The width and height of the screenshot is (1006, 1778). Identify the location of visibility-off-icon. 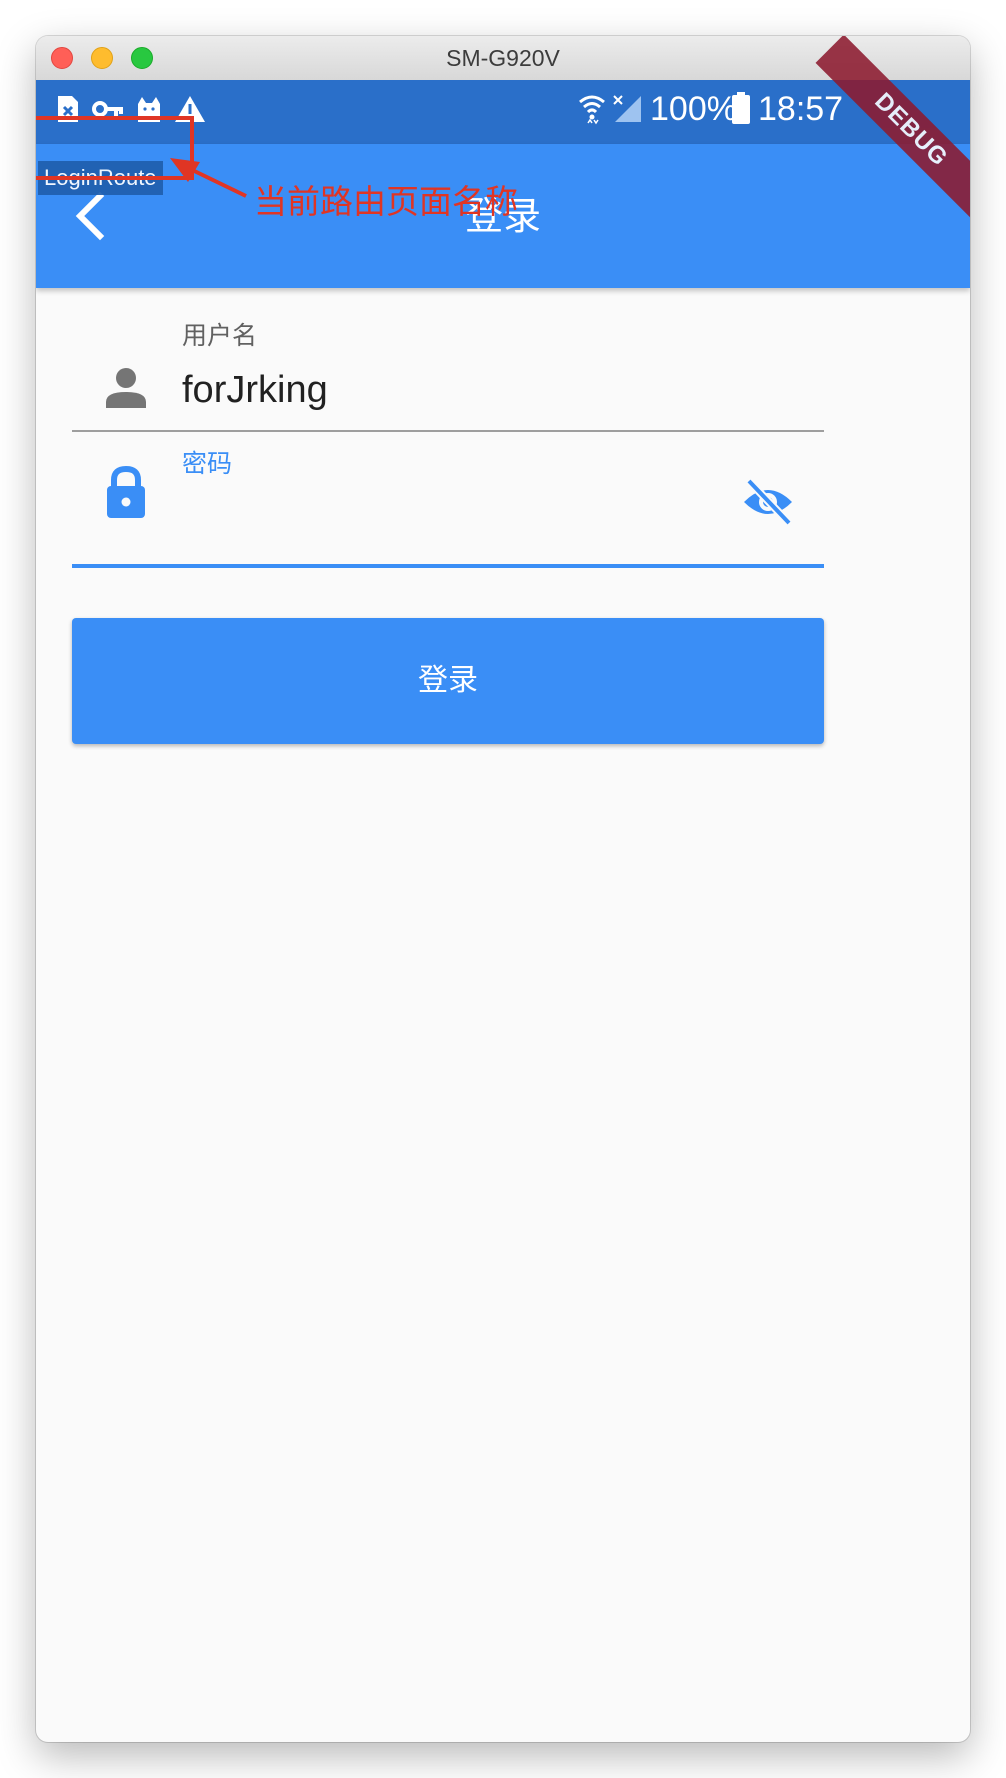
(768, 502).